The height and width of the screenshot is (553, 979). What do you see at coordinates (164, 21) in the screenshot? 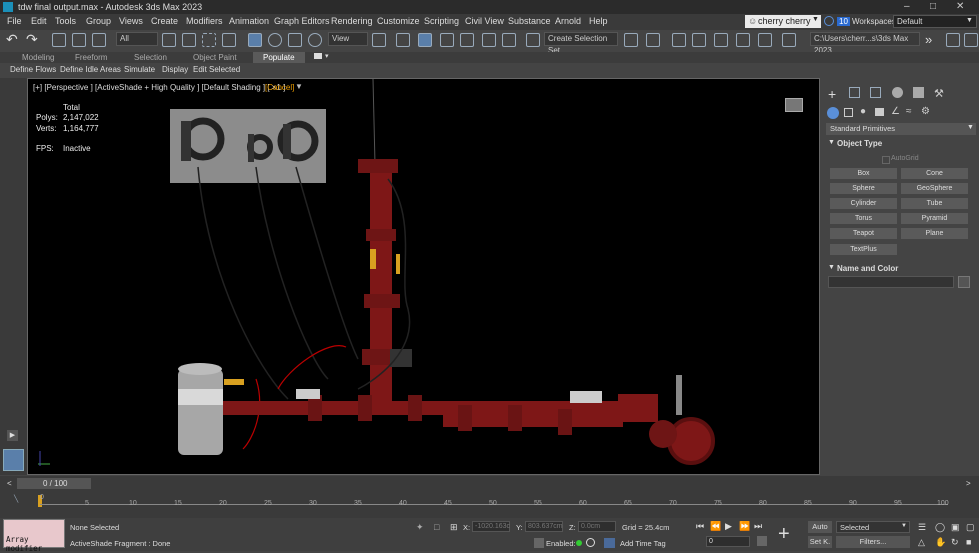
I see `menu-create: Create` at bounding box center [164, 21].